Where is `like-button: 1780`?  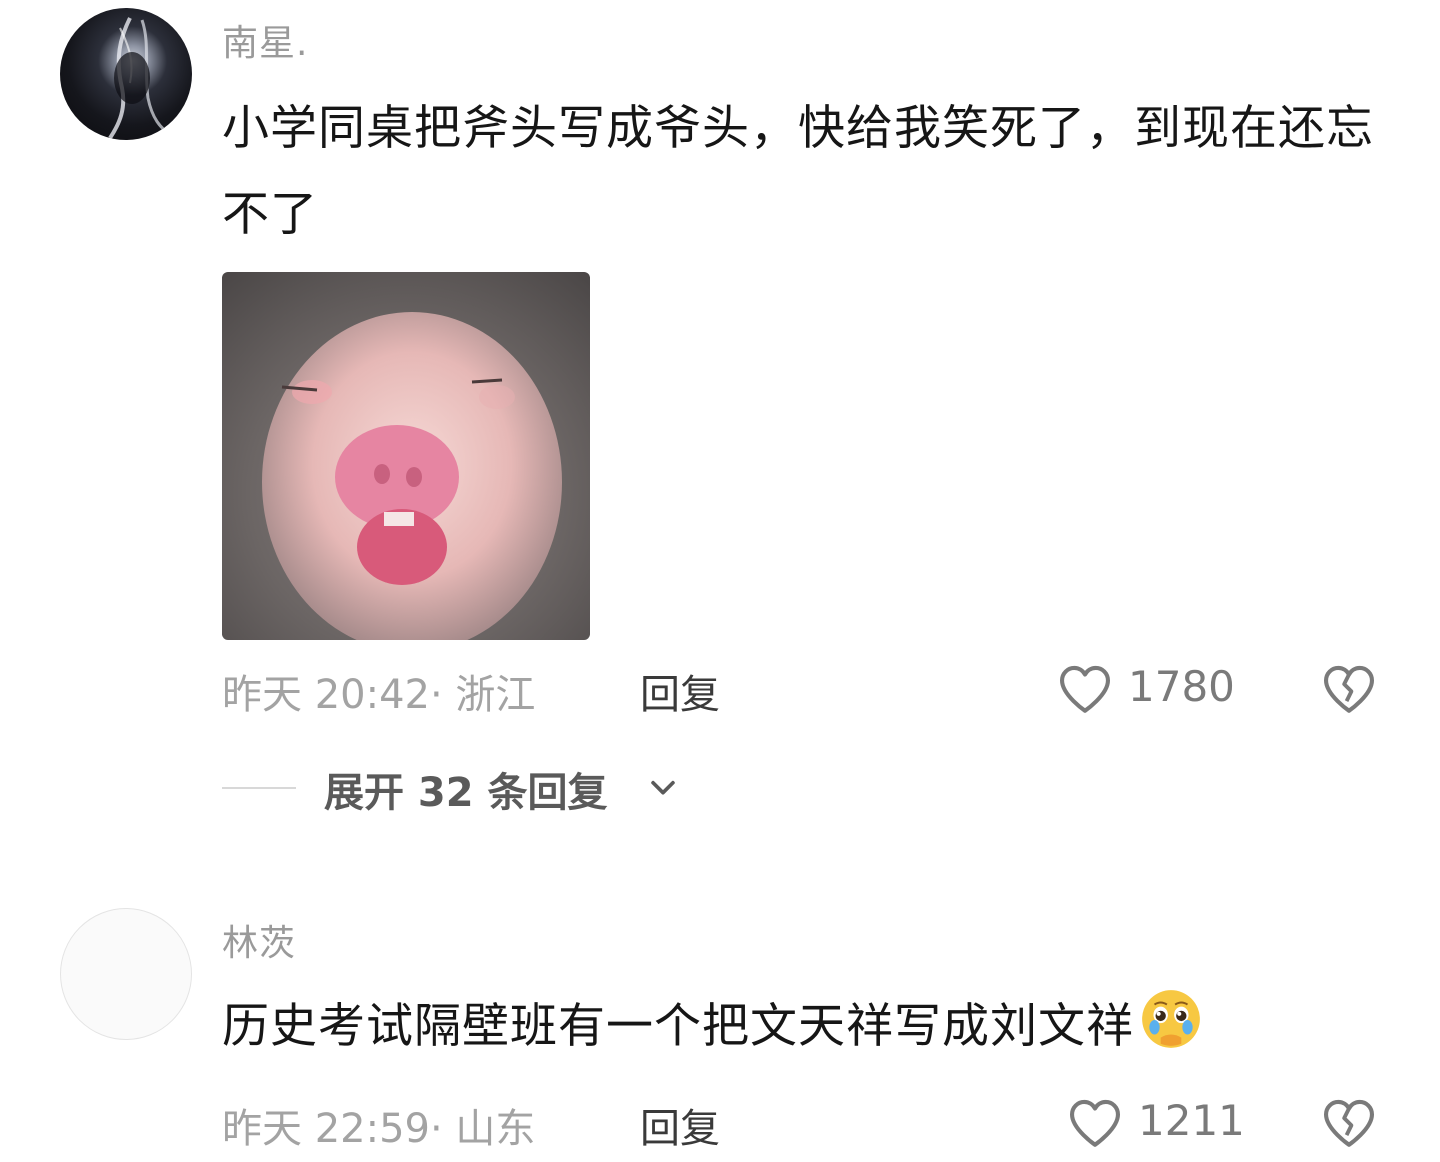 like-button: 1780 is located at coordinates (1156, 690).